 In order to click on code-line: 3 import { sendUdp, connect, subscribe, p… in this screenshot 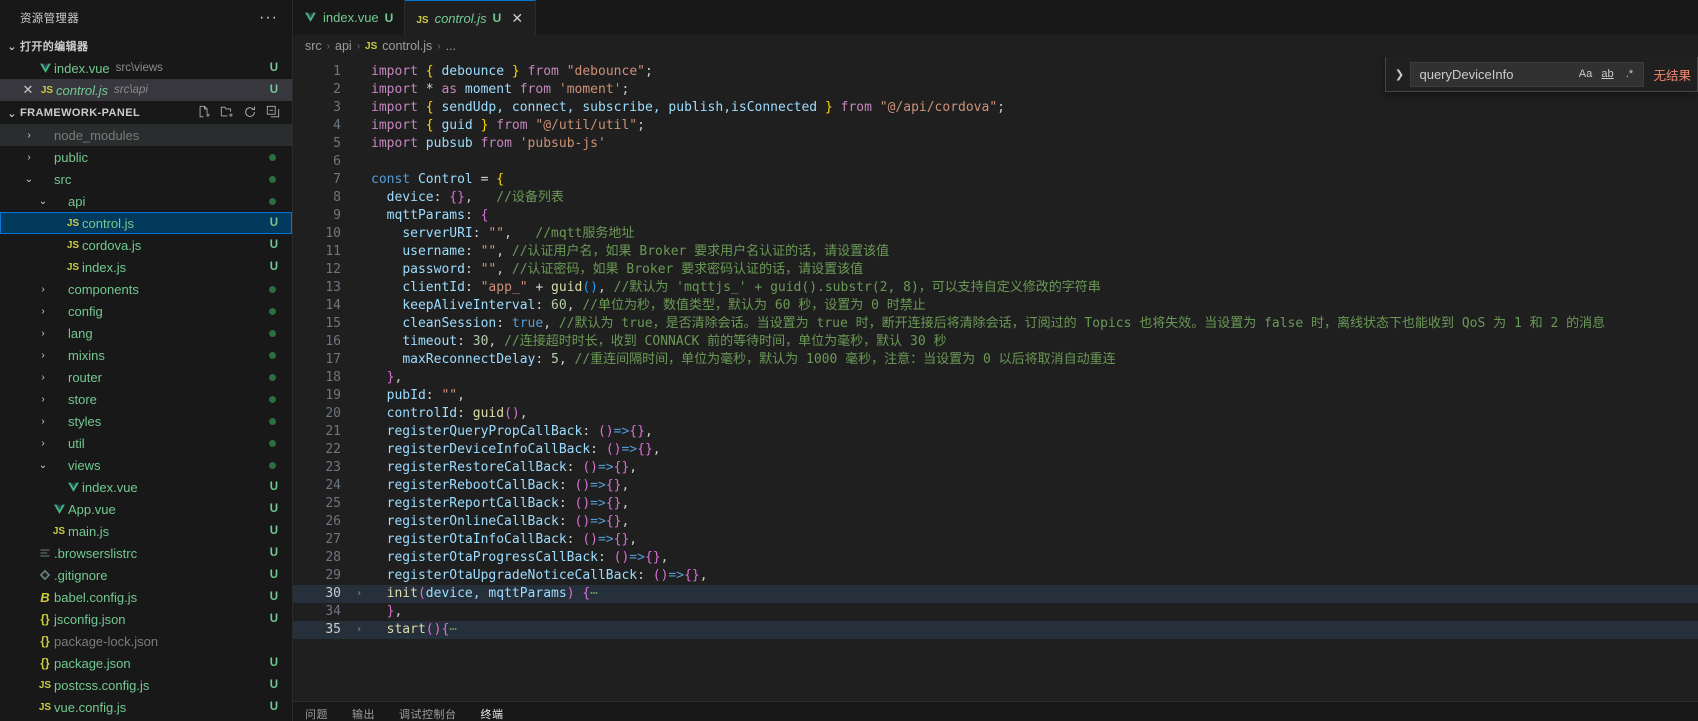, I will do `click(995, 108)`.